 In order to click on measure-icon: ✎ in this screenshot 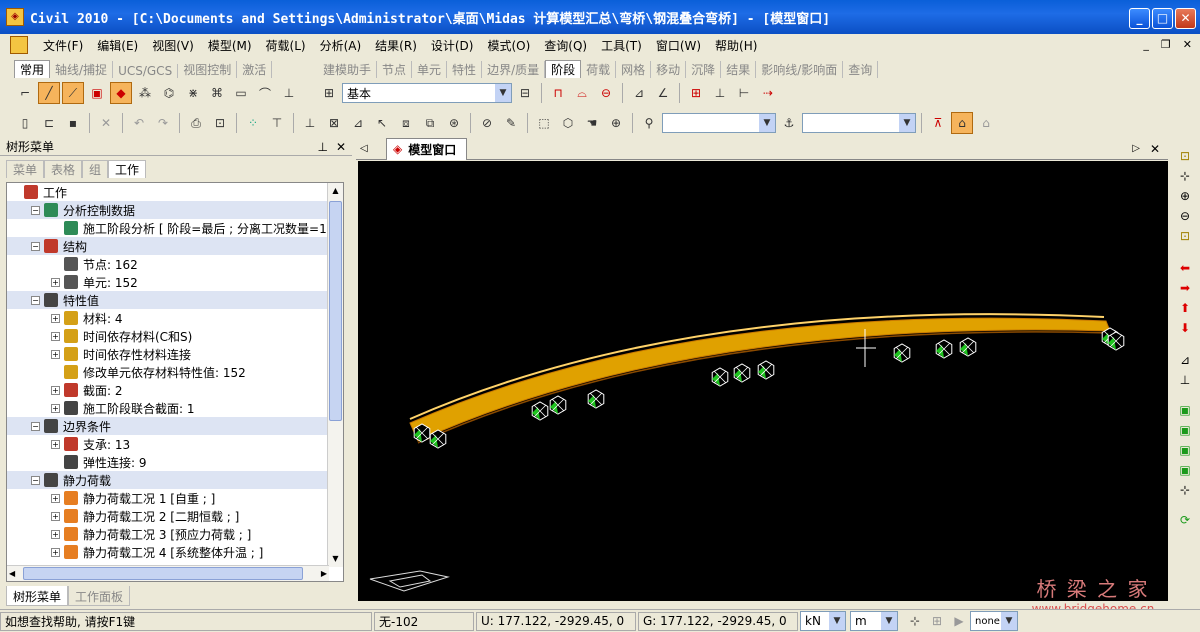, I will do `click(511, 123)`.